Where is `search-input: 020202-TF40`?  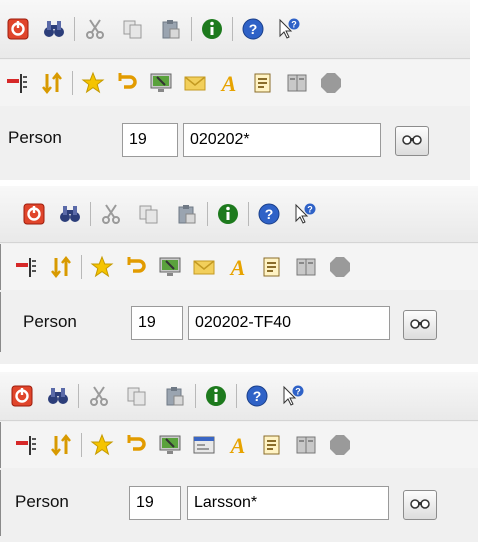 search-input: 020202-TF40 is located at coordinates (289, 323).